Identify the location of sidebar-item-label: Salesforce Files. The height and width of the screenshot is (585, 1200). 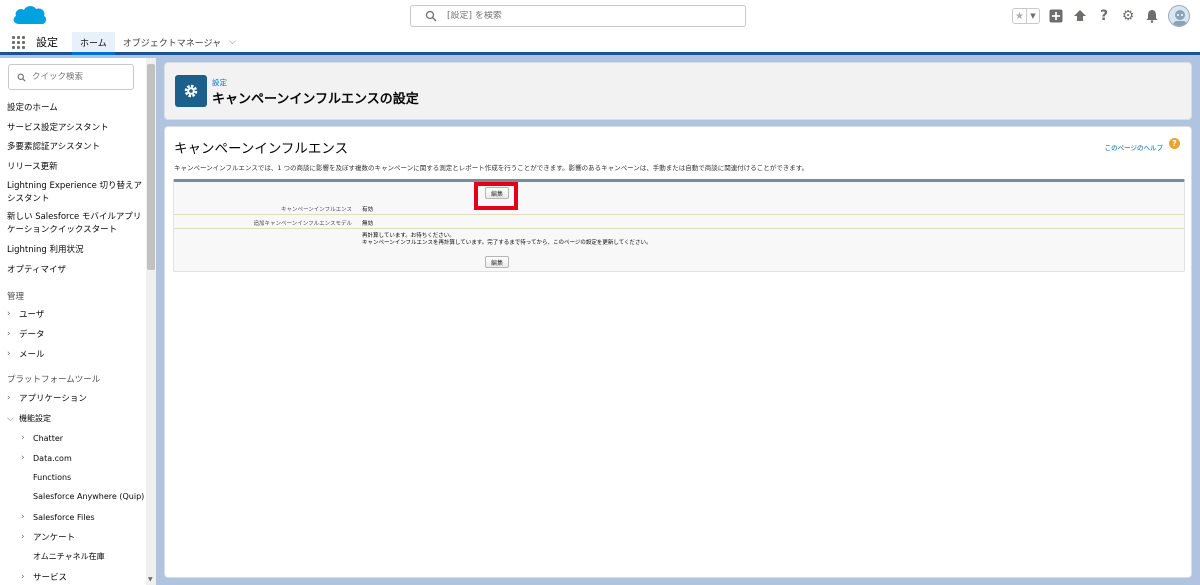
(64, 517).